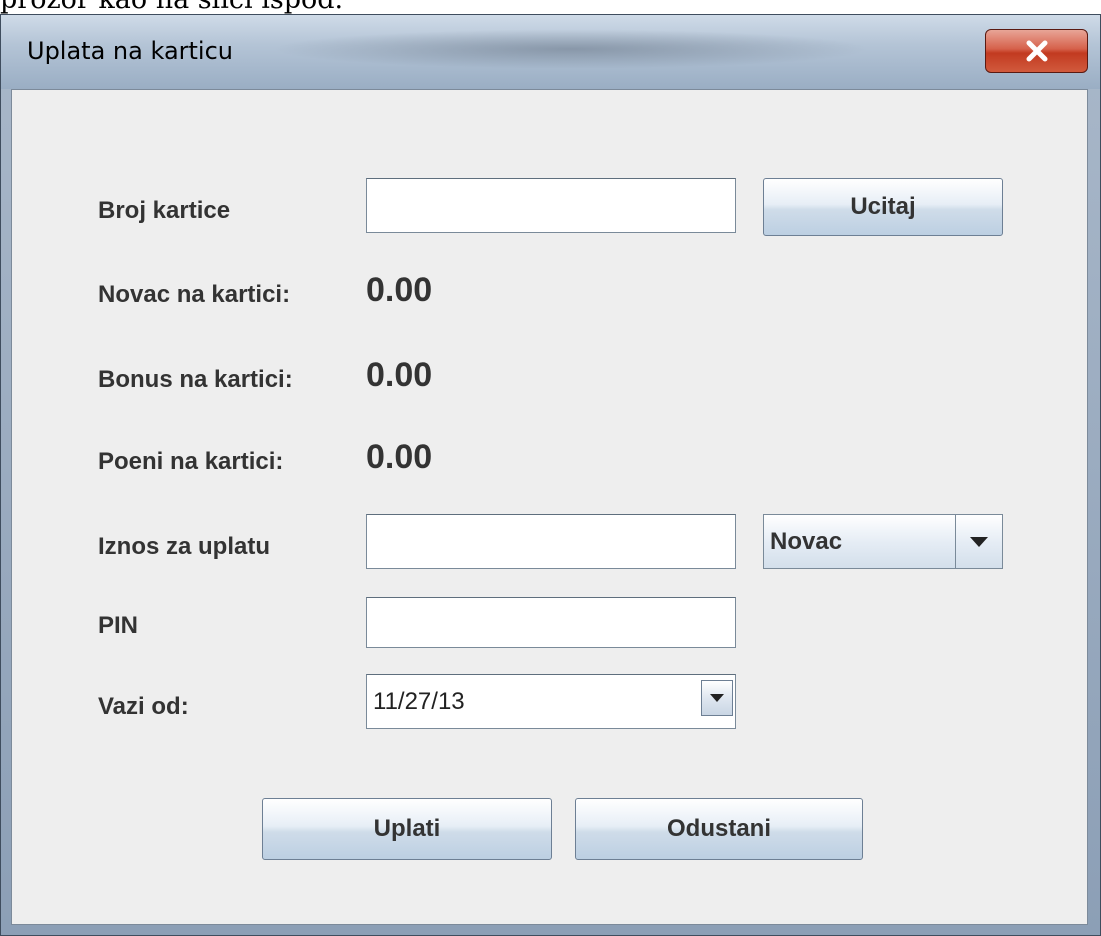  I want to click on cancel-button: Odustani, so click(719, 829).